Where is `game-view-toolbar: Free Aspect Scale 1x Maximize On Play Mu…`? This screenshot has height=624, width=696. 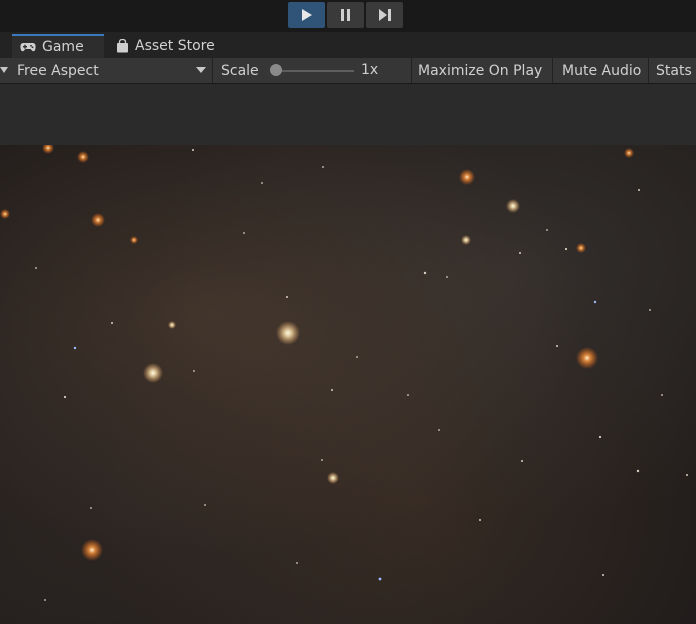
game-view-toolbar: Free Aspect Scale 1x Maximize On Play Mu… is located at coordinates (348, 71).